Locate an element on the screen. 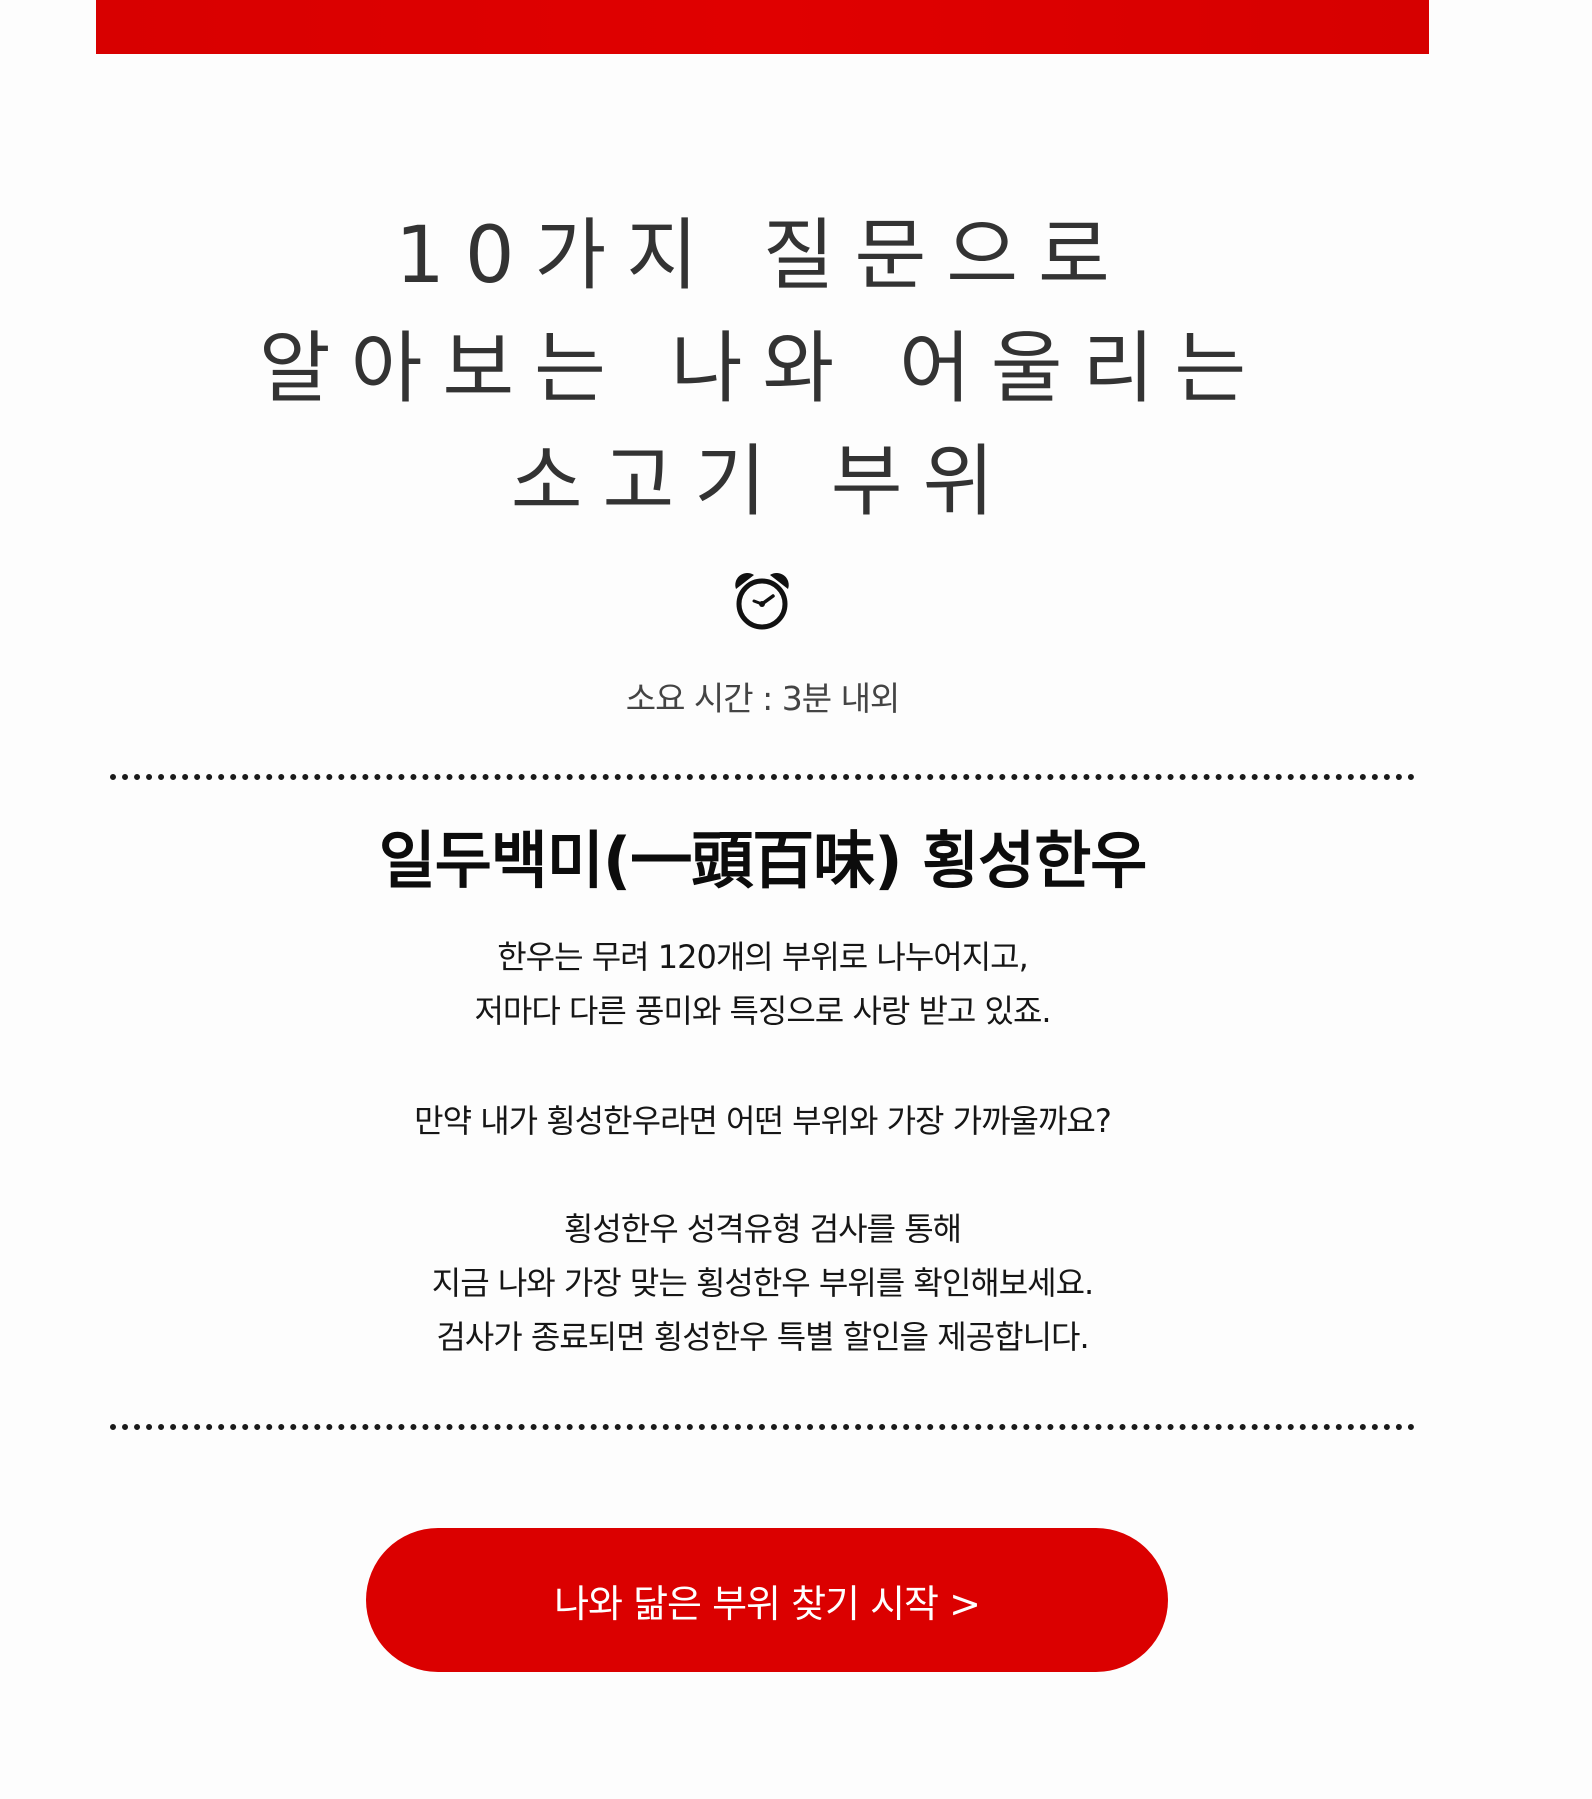 This screenshot has height=1799, width=1592. description-line: 지금 나와 가장 맞는 횡성한우 부위를 확인해보세요. is located at coordinates (762, 1283).